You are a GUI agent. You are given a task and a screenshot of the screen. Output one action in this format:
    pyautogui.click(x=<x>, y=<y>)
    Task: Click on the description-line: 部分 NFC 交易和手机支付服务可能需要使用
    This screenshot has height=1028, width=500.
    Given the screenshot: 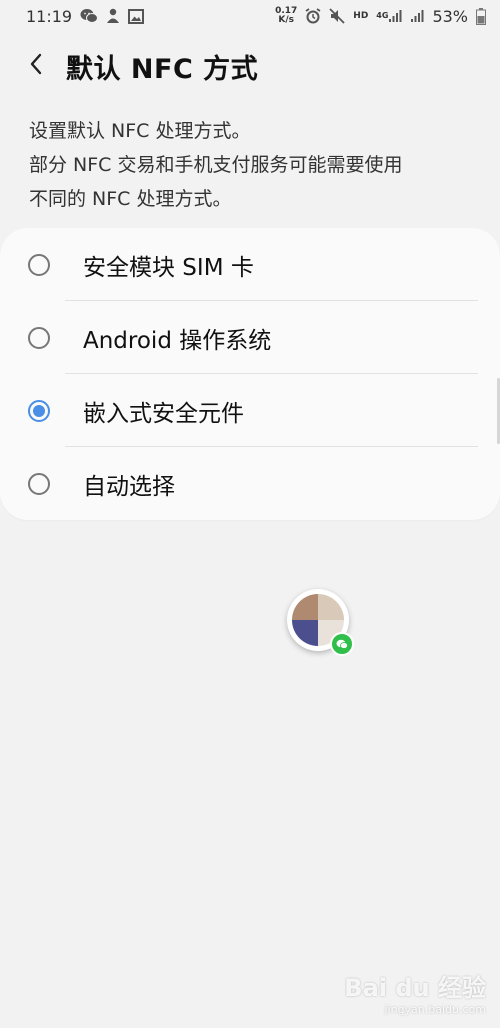 What is the action you would take?
    pyautogui.click(x=216, y=165)
    